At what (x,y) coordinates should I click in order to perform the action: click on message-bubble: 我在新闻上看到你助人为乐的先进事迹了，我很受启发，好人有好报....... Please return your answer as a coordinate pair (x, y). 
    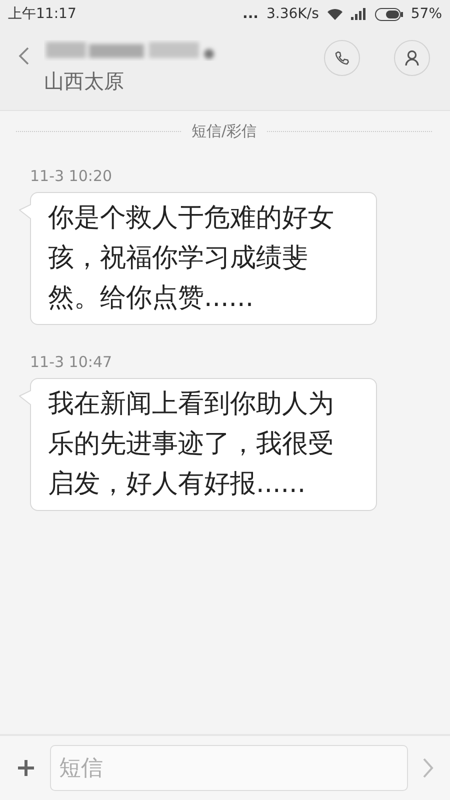
    Looking at the image, I should click on (203, 444).